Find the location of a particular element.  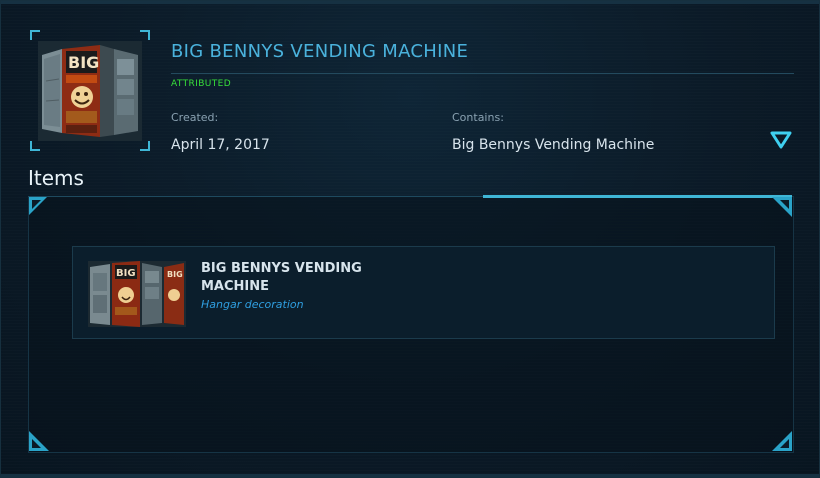

vending-machine-thumbnail: BIG BIG is located at coordinates (137, 294).